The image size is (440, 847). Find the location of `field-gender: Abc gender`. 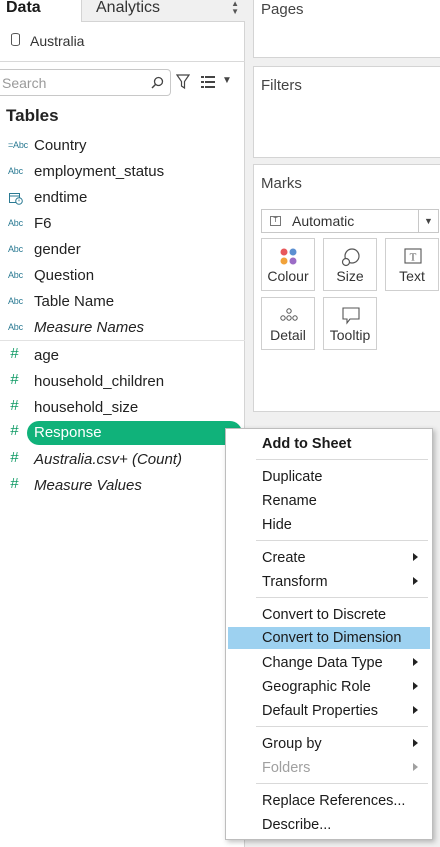

field-gender: Abc gender is located at coordinates (122, 251).